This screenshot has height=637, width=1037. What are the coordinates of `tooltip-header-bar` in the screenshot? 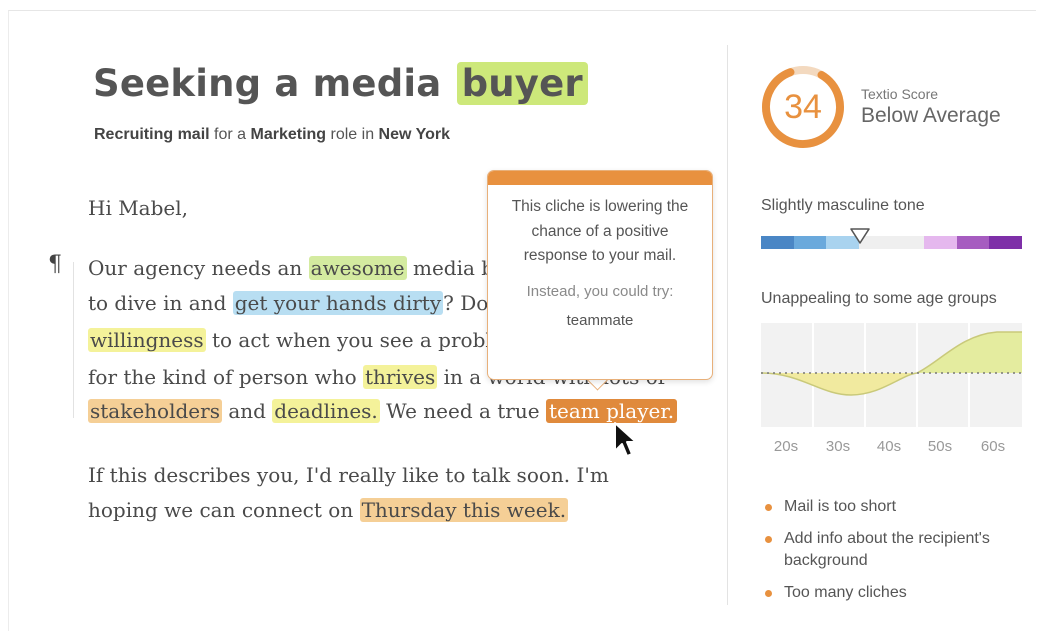 It's located at (600, 178).